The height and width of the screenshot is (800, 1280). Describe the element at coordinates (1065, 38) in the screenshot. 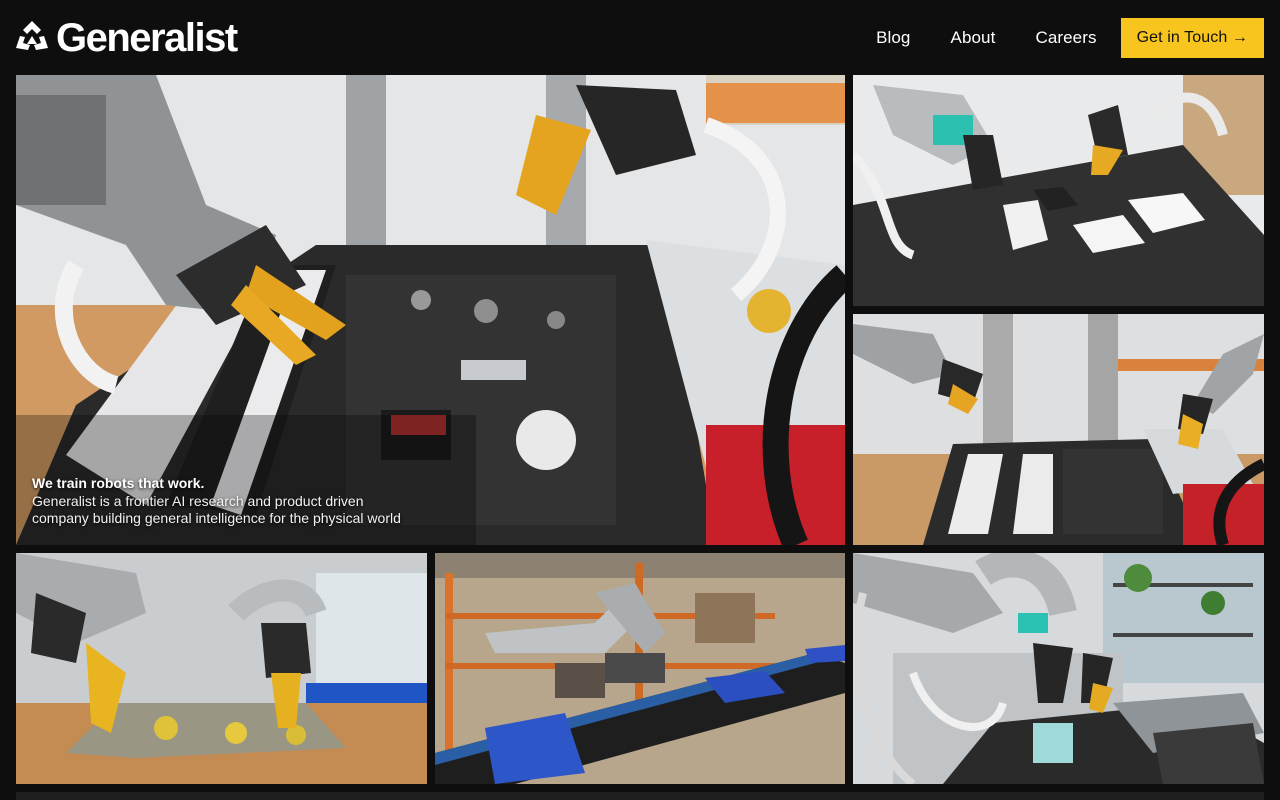

I see `nav-link-careers: Careers` at that location.